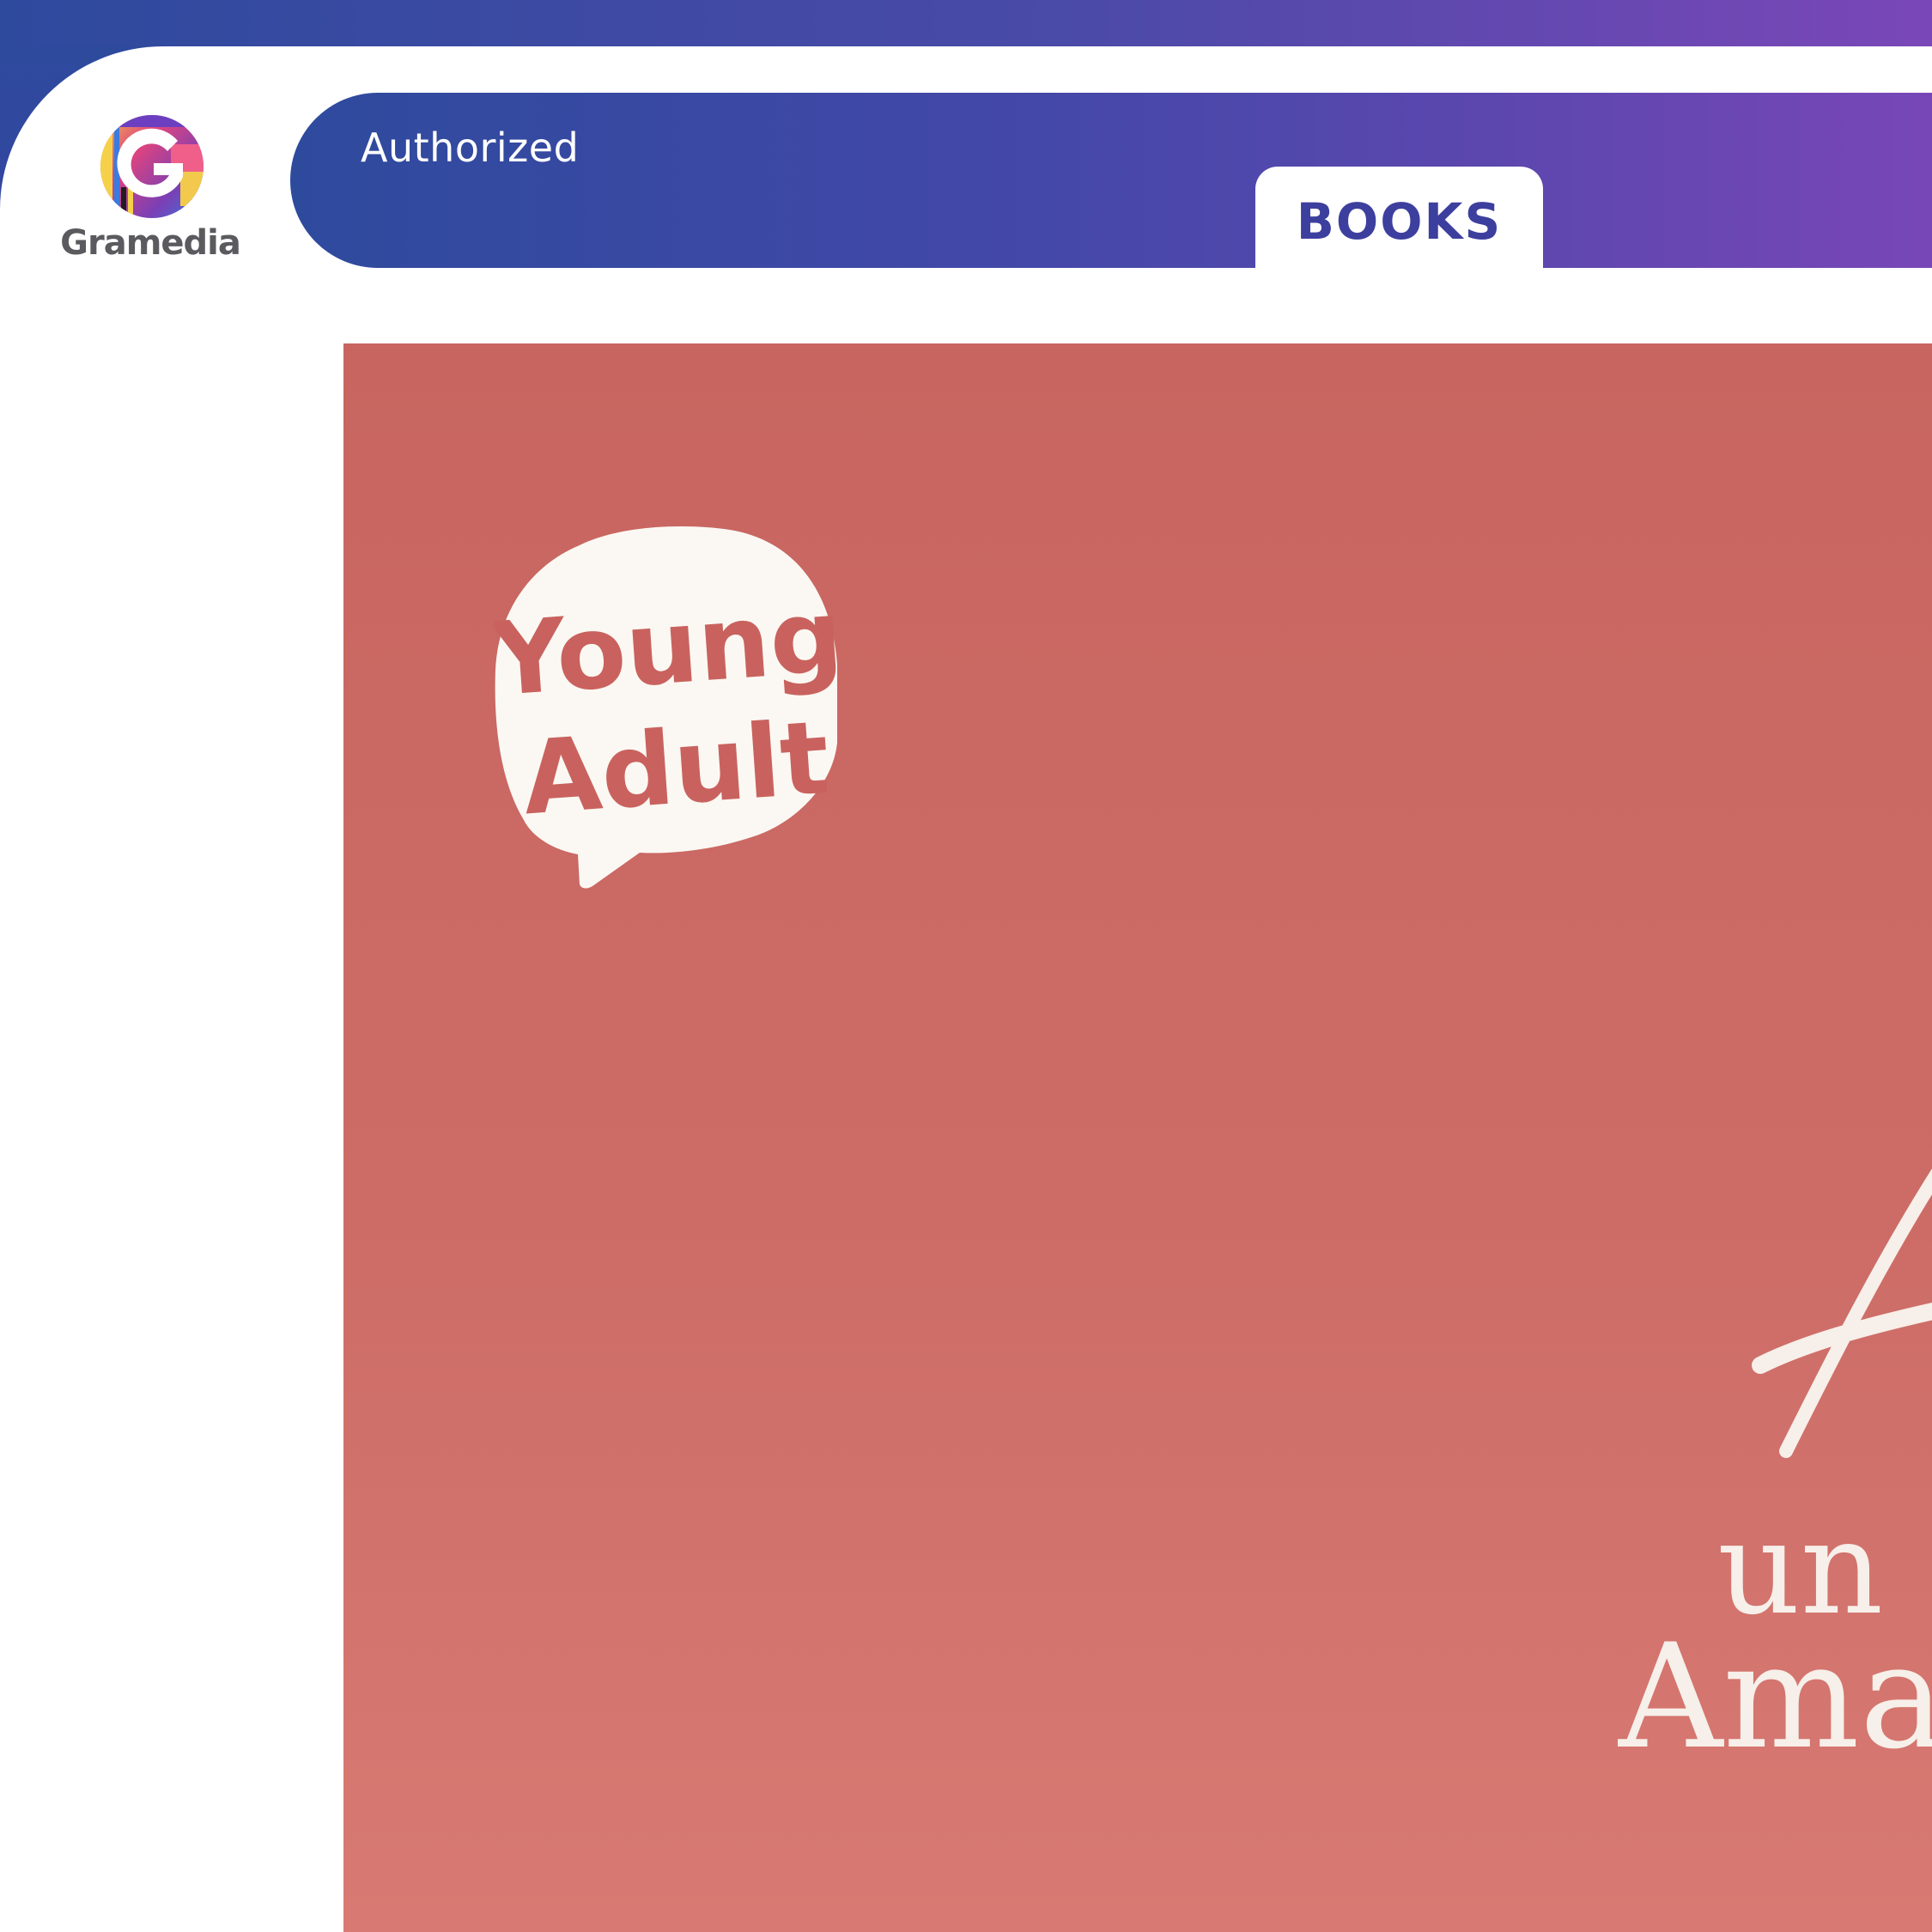  I want to click on script-letter-stroke, so click(1842, 1313).